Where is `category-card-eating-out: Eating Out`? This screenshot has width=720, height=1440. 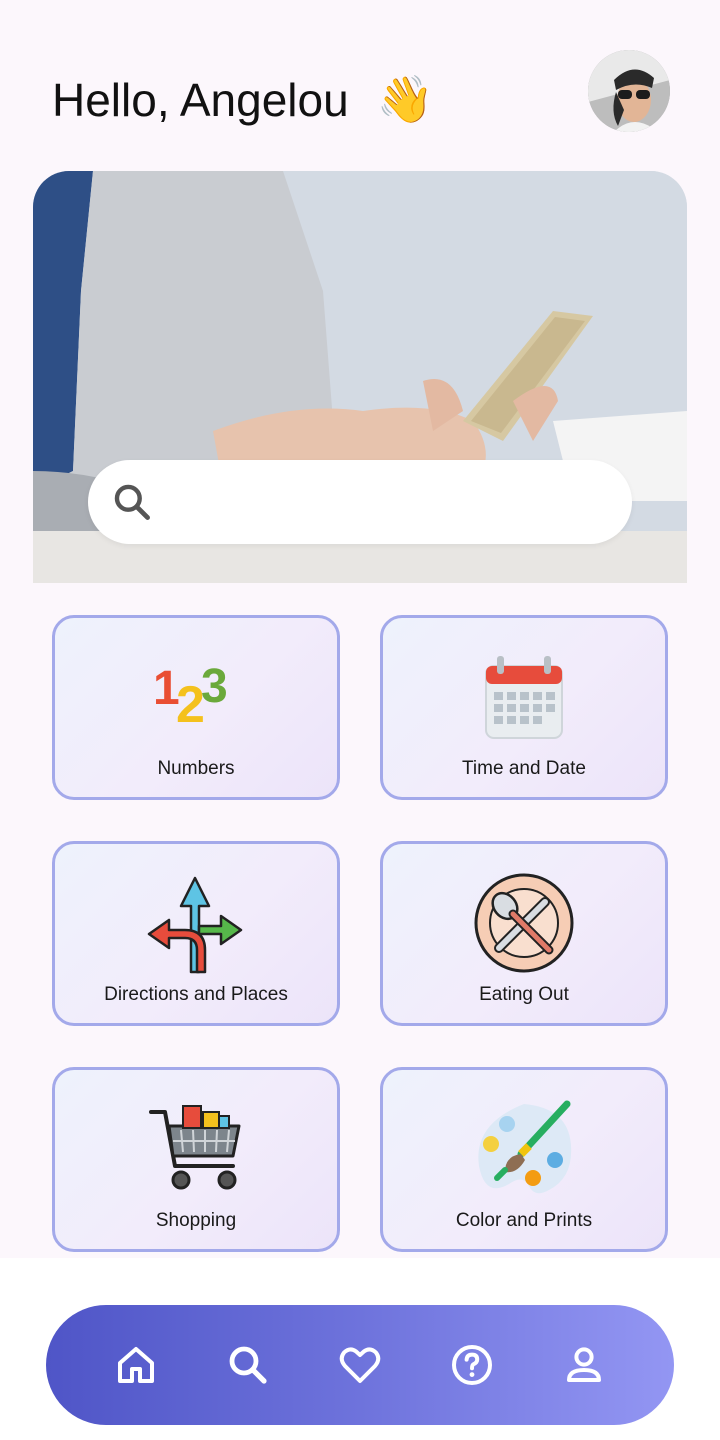 category-card-eating-out: Eating Out is located at coordinates (524, 933).